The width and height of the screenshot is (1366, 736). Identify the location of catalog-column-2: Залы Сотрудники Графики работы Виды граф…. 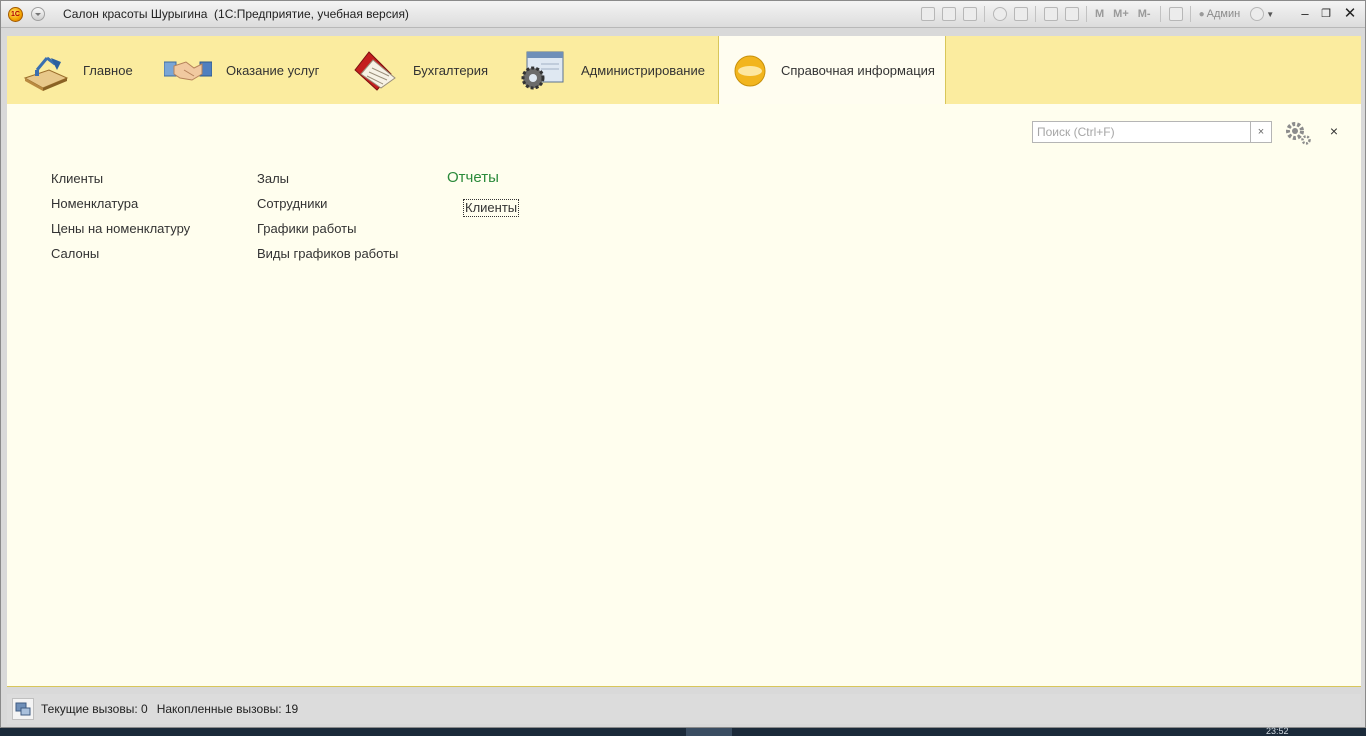
(327, 221).